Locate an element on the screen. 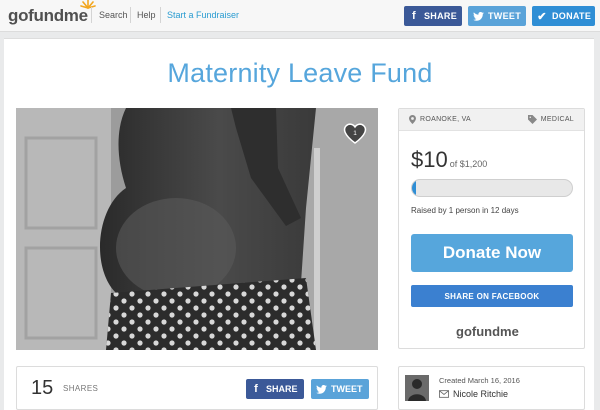 This screenshot has width=600, height=410. shares-label: SHARES is located at coordinates (81, 388).